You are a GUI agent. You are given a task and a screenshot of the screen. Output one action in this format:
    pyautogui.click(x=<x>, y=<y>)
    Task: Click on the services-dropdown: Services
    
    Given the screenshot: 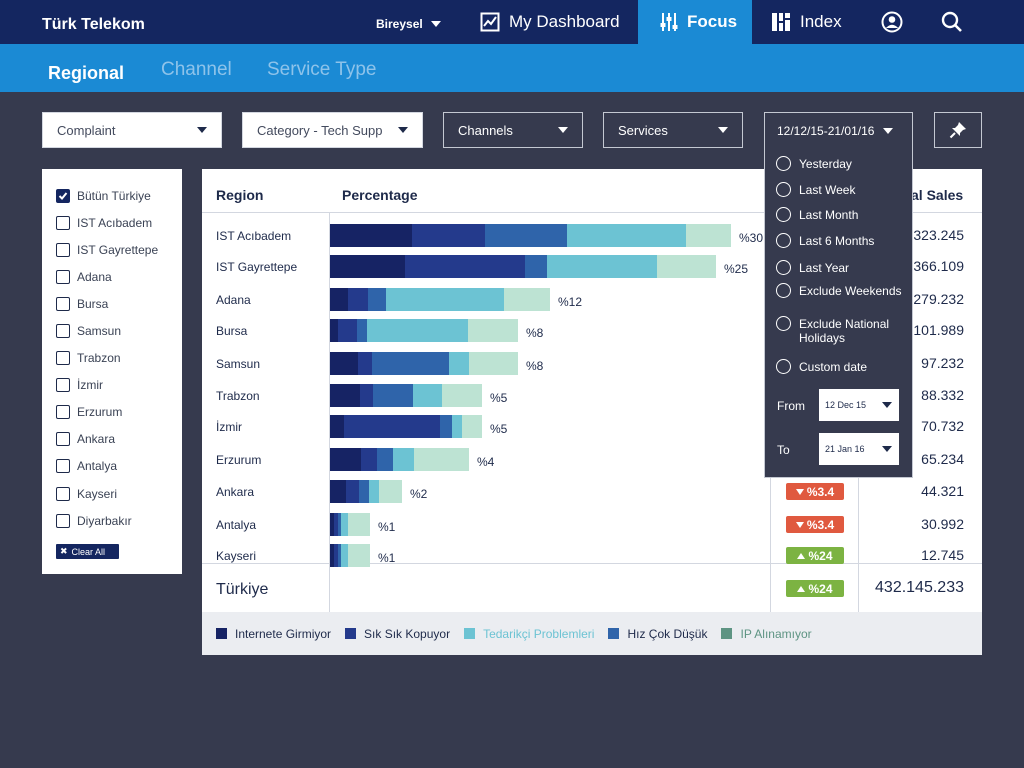 What is the action you would take?
    pyautogui.click(x=673, y=130)
    